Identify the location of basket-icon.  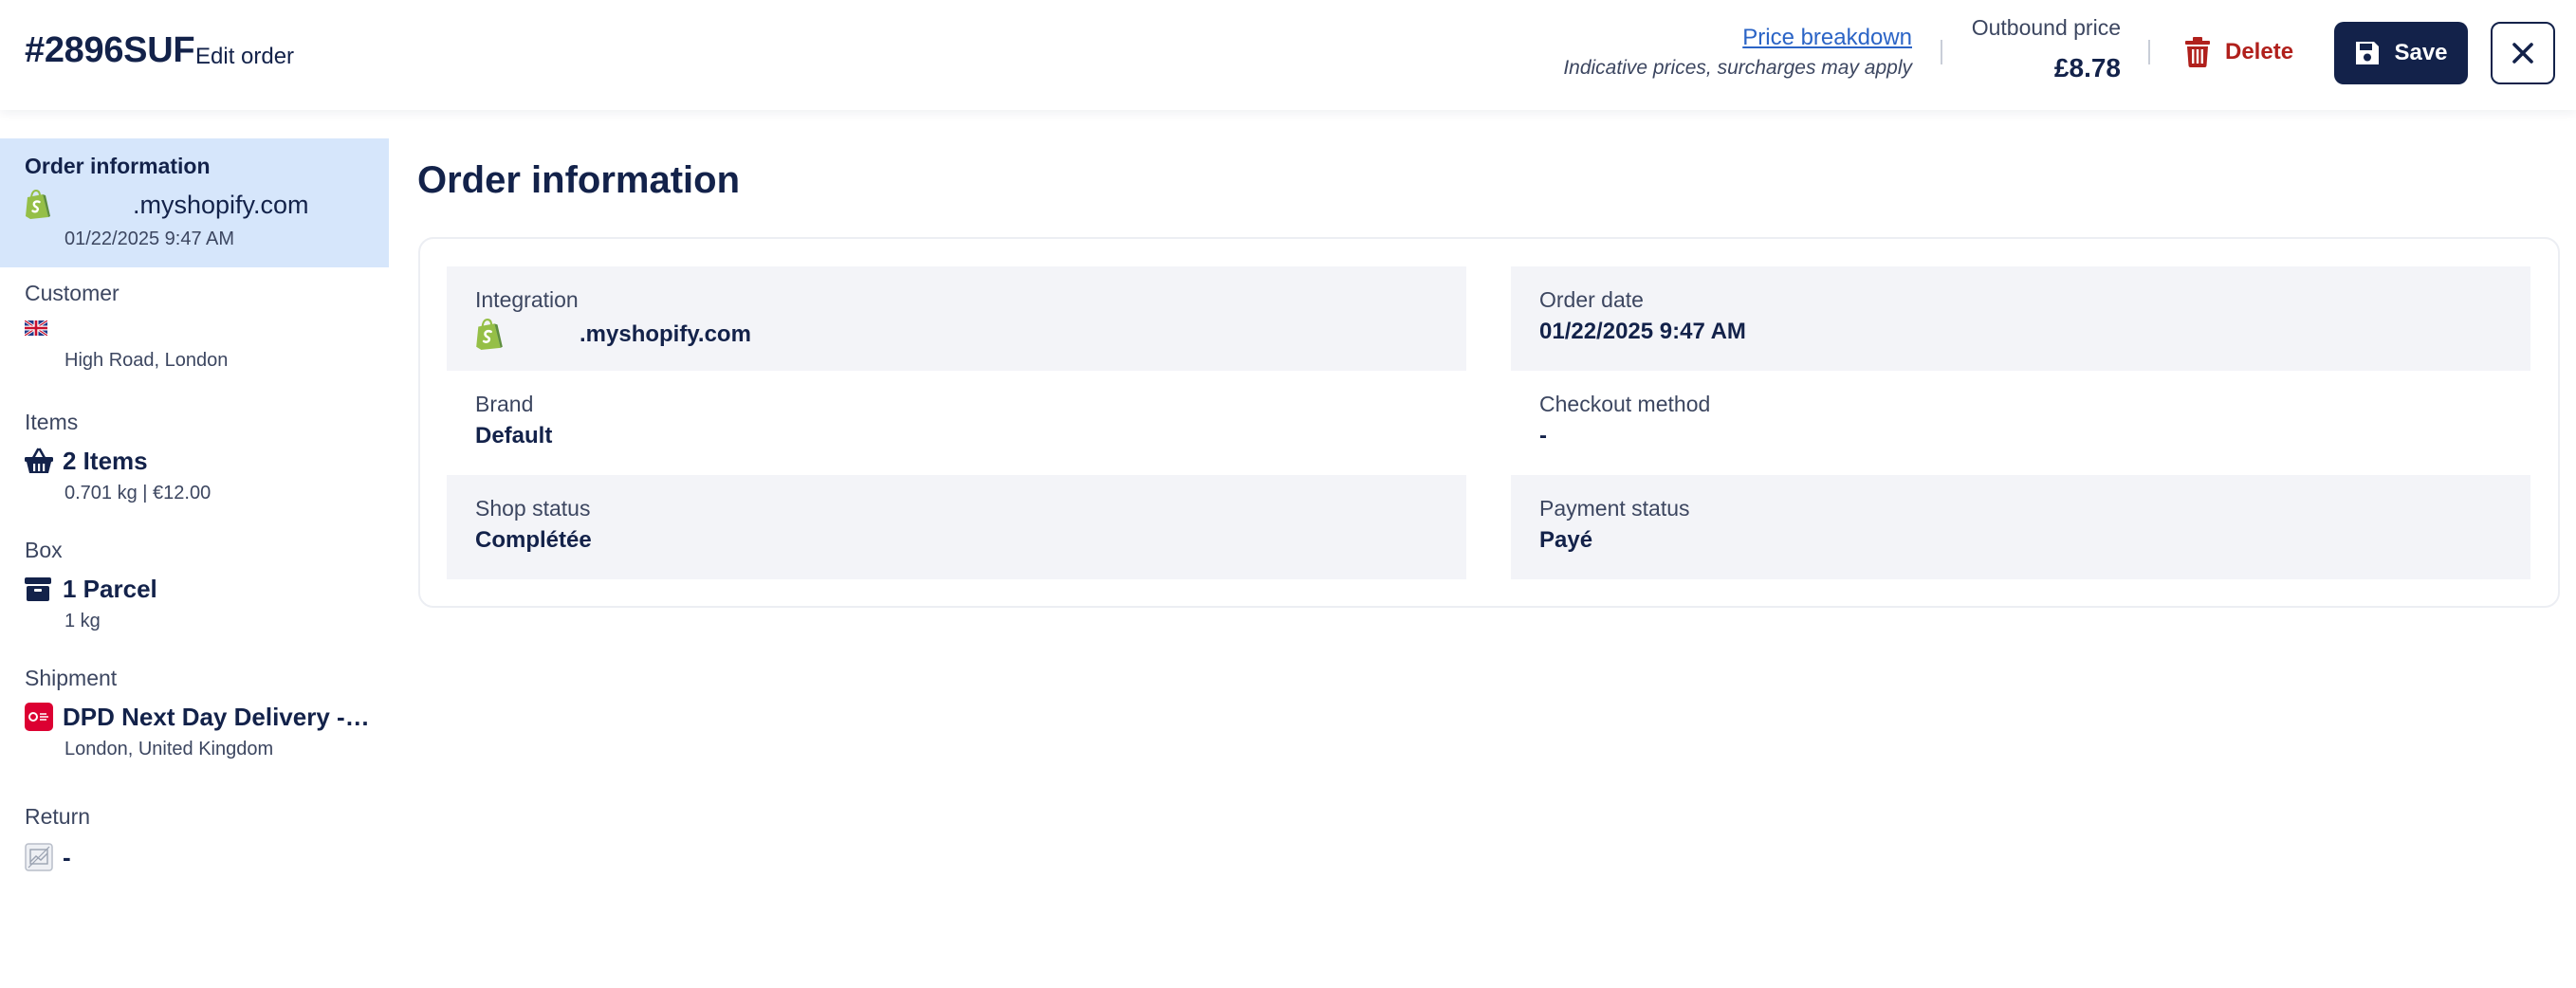
(44, 461).